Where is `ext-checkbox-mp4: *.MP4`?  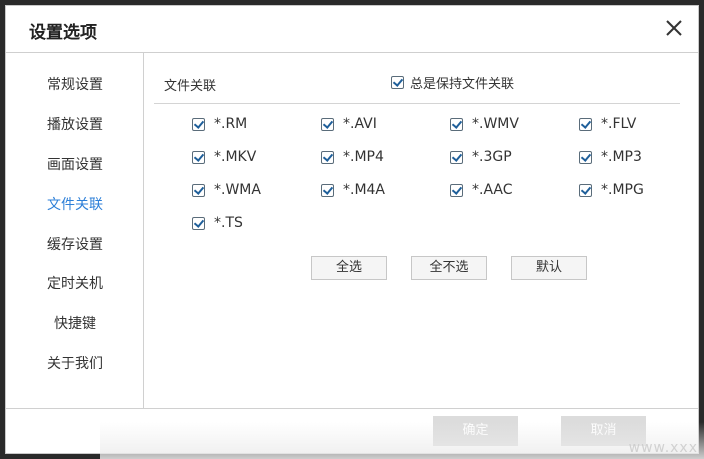
ext-checkbox-mp4: *.MP4 is located at coordinates (352, 157).